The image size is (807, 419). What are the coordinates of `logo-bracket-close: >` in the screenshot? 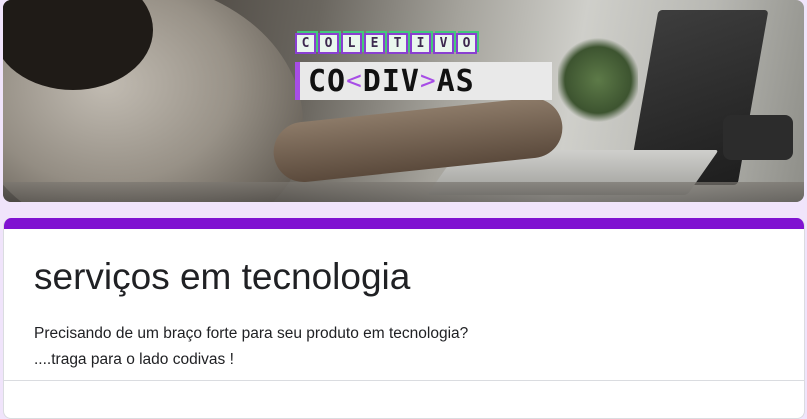 It's located at (428, 81).